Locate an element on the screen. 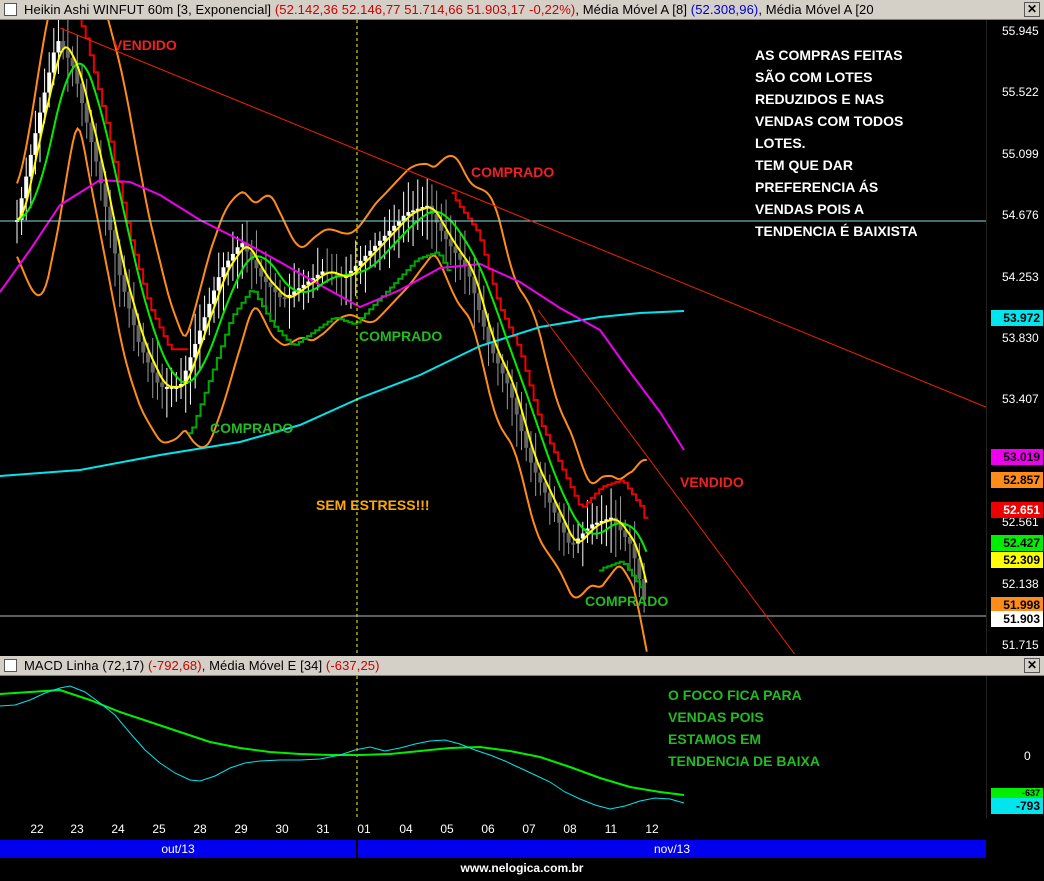 This screenshot has width=1044, height=881. day-tick: 08 is located at coordinates (570, 829).